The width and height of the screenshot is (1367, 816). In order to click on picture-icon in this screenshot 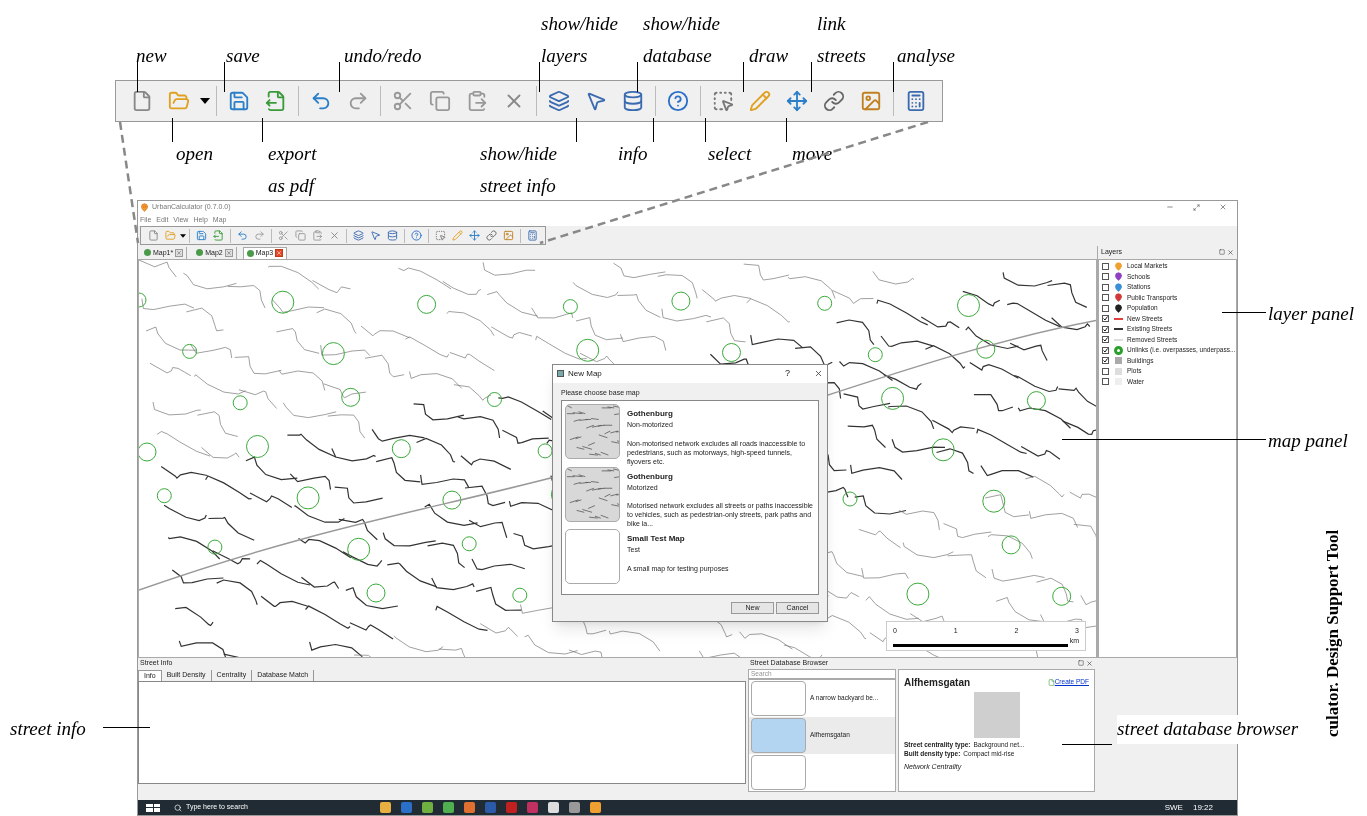, I will do `click(508, 236)`.